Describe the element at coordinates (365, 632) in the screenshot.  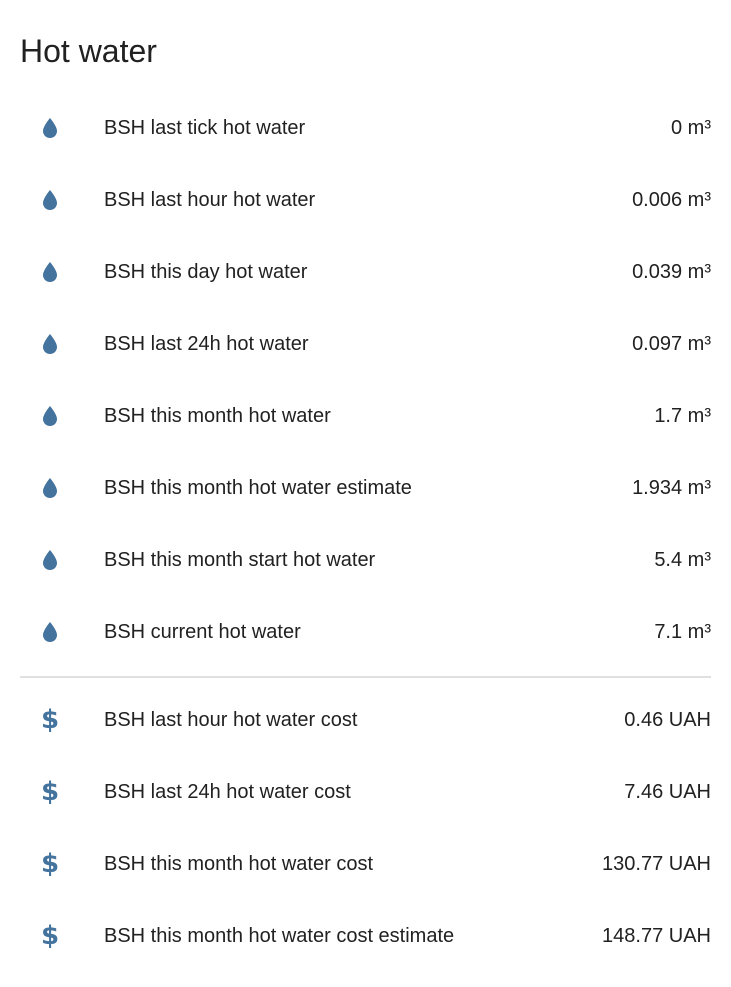
I see `entity-row-current-hot-water: BSH current hot water 7.1 m³` at that location.